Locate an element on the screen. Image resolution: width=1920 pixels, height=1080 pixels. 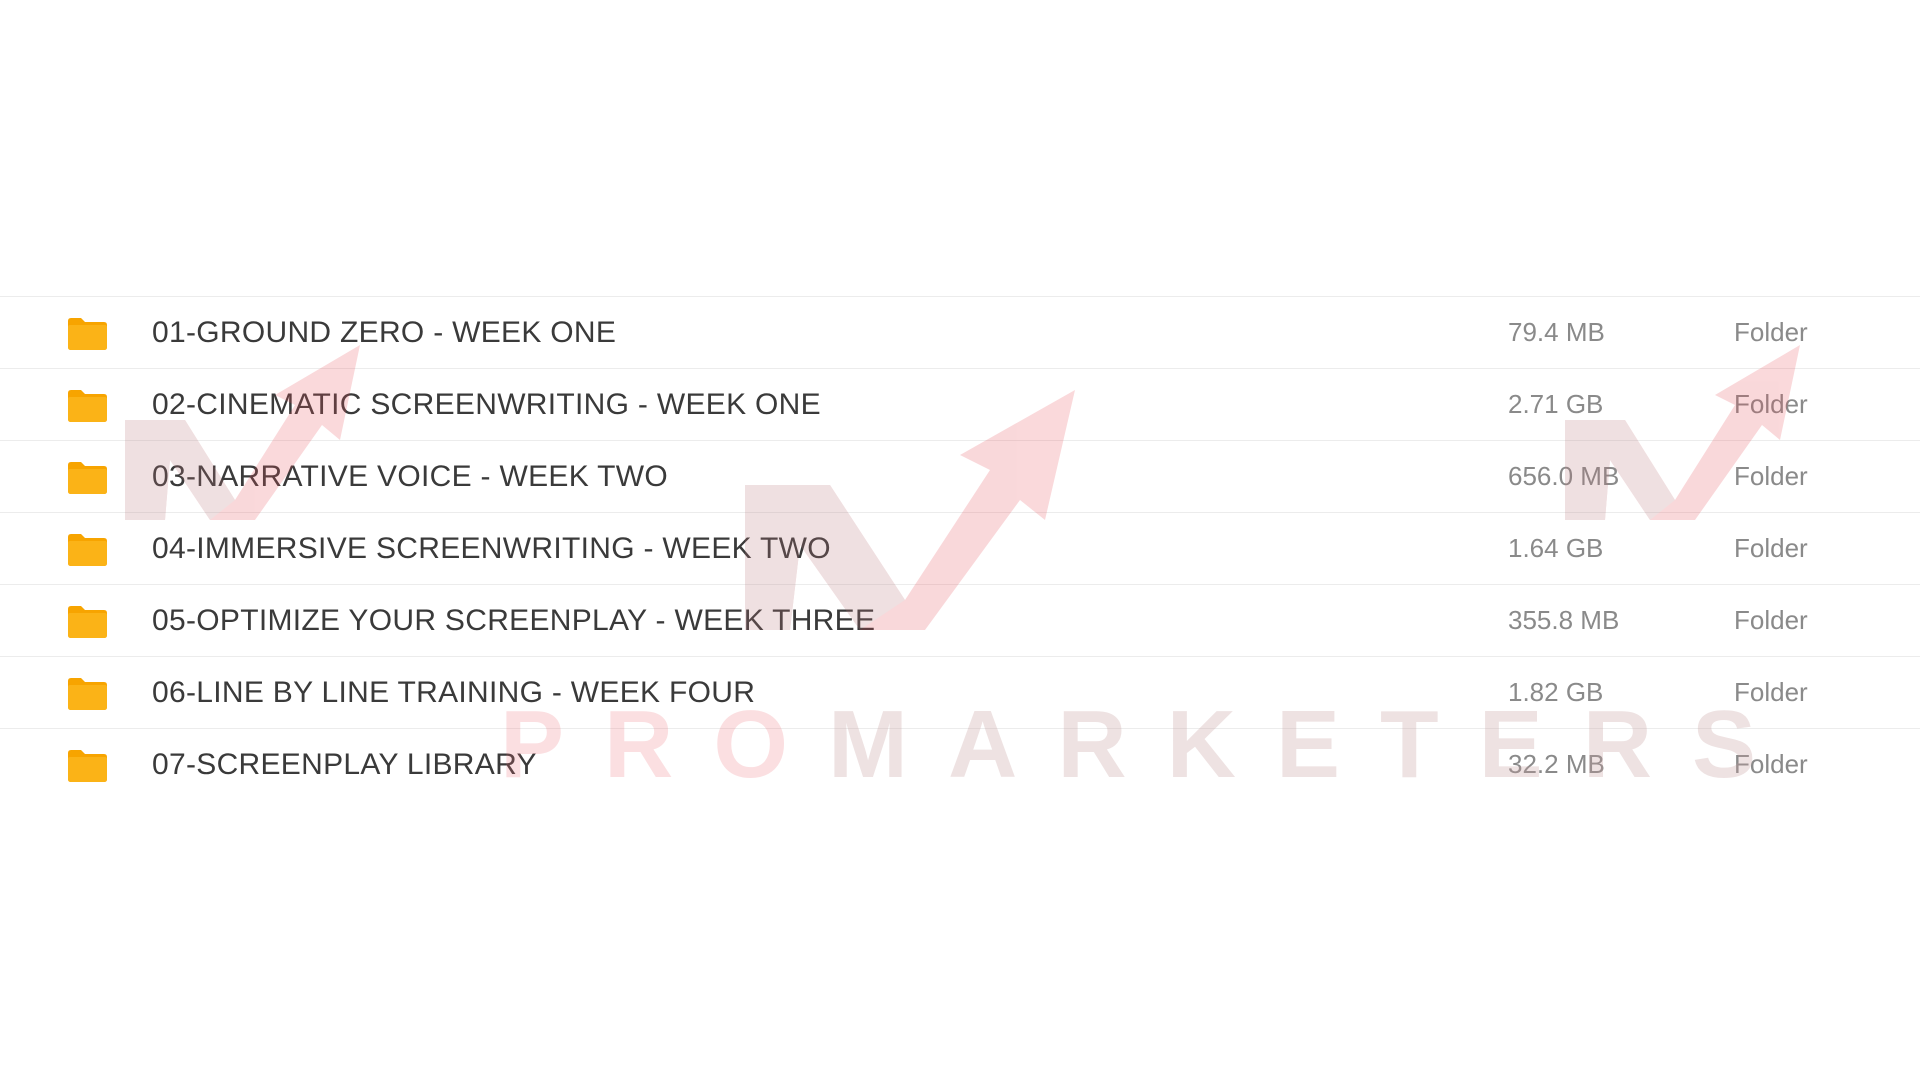
file-row: 07-SCREENPLAY LIBRARY 32.2 MB Folder is located at coordinates (960, 764).